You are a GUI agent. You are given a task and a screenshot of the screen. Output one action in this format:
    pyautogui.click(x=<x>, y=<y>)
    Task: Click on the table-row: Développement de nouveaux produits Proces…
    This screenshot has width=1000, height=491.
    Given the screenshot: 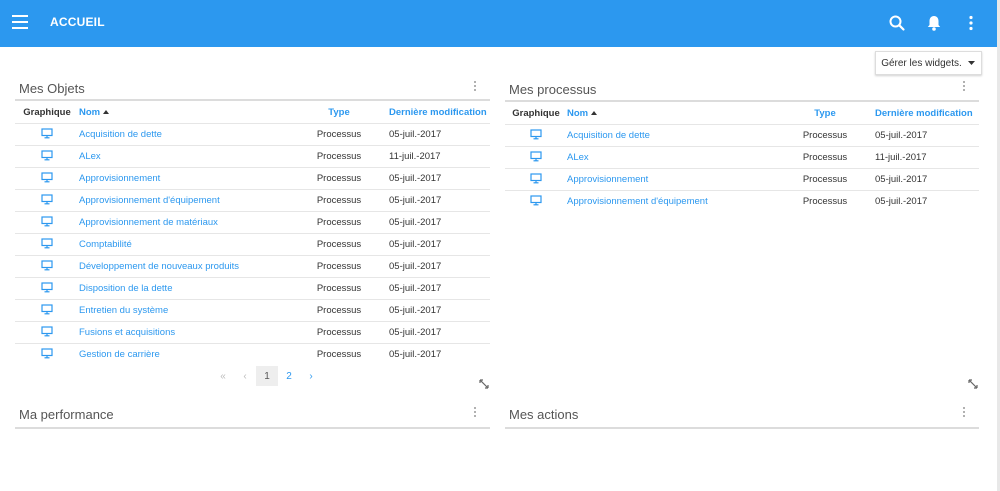 What is the action you would take?
    pyautogui.click(x=252, y=266)
    